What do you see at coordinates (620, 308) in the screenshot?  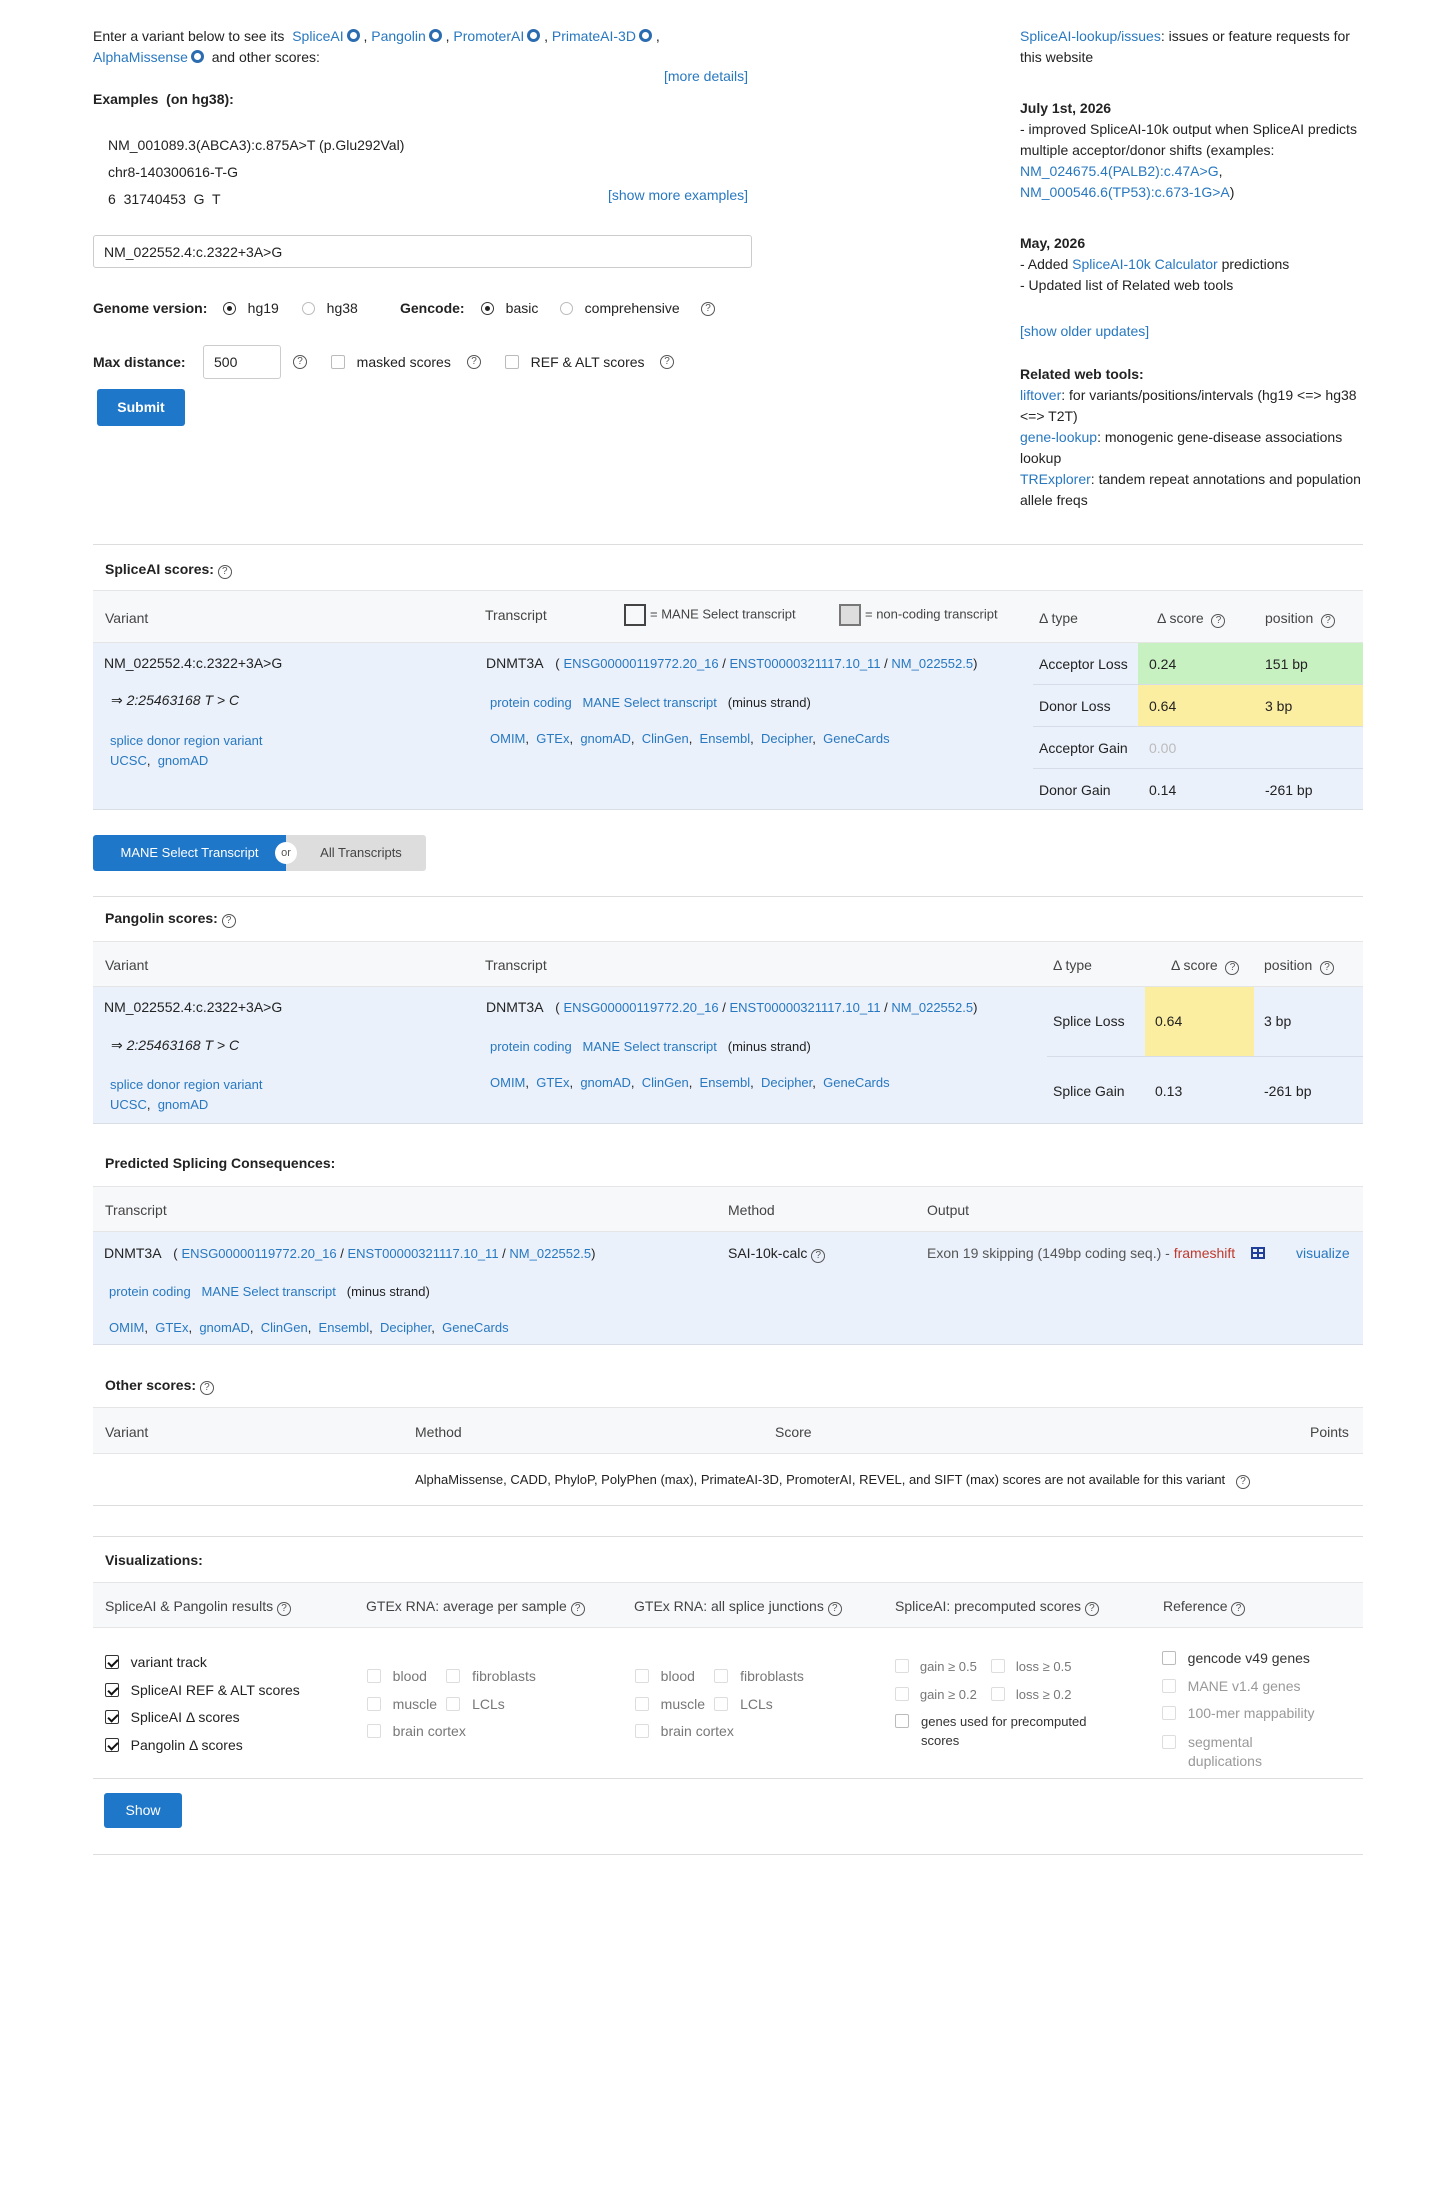 I see `radio-comprehensive: comprehensive` at bounding box center [620, 308].